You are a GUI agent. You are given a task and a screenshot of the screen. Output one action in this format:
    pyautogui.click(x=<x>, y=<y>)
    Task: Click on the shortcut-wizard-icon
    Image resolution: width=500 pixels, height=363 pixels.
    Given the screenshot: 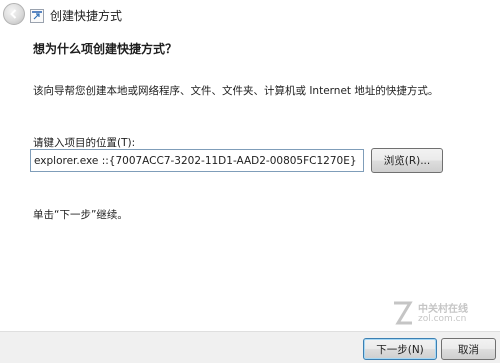 What is the action you would take?
    pyautogui.click(x=37, y=16)
    